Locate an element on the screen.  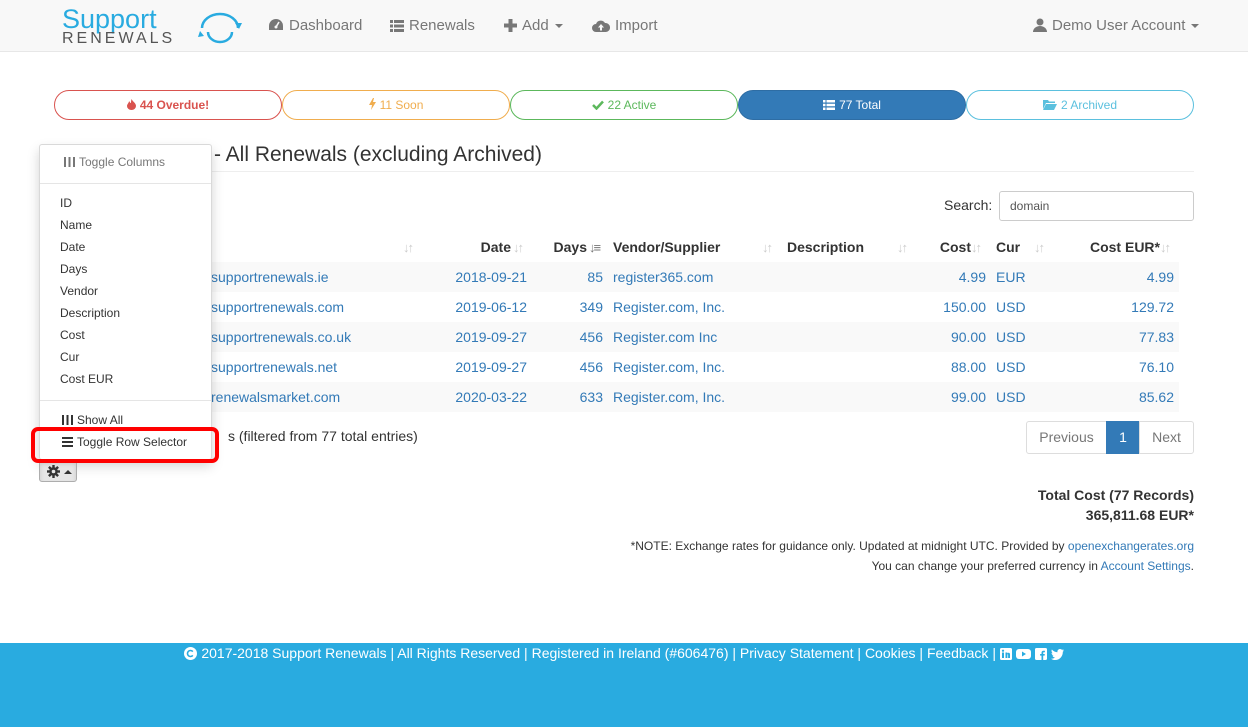
toggle-columns-header: Toggle Columns is located at coordinates (125, 162).